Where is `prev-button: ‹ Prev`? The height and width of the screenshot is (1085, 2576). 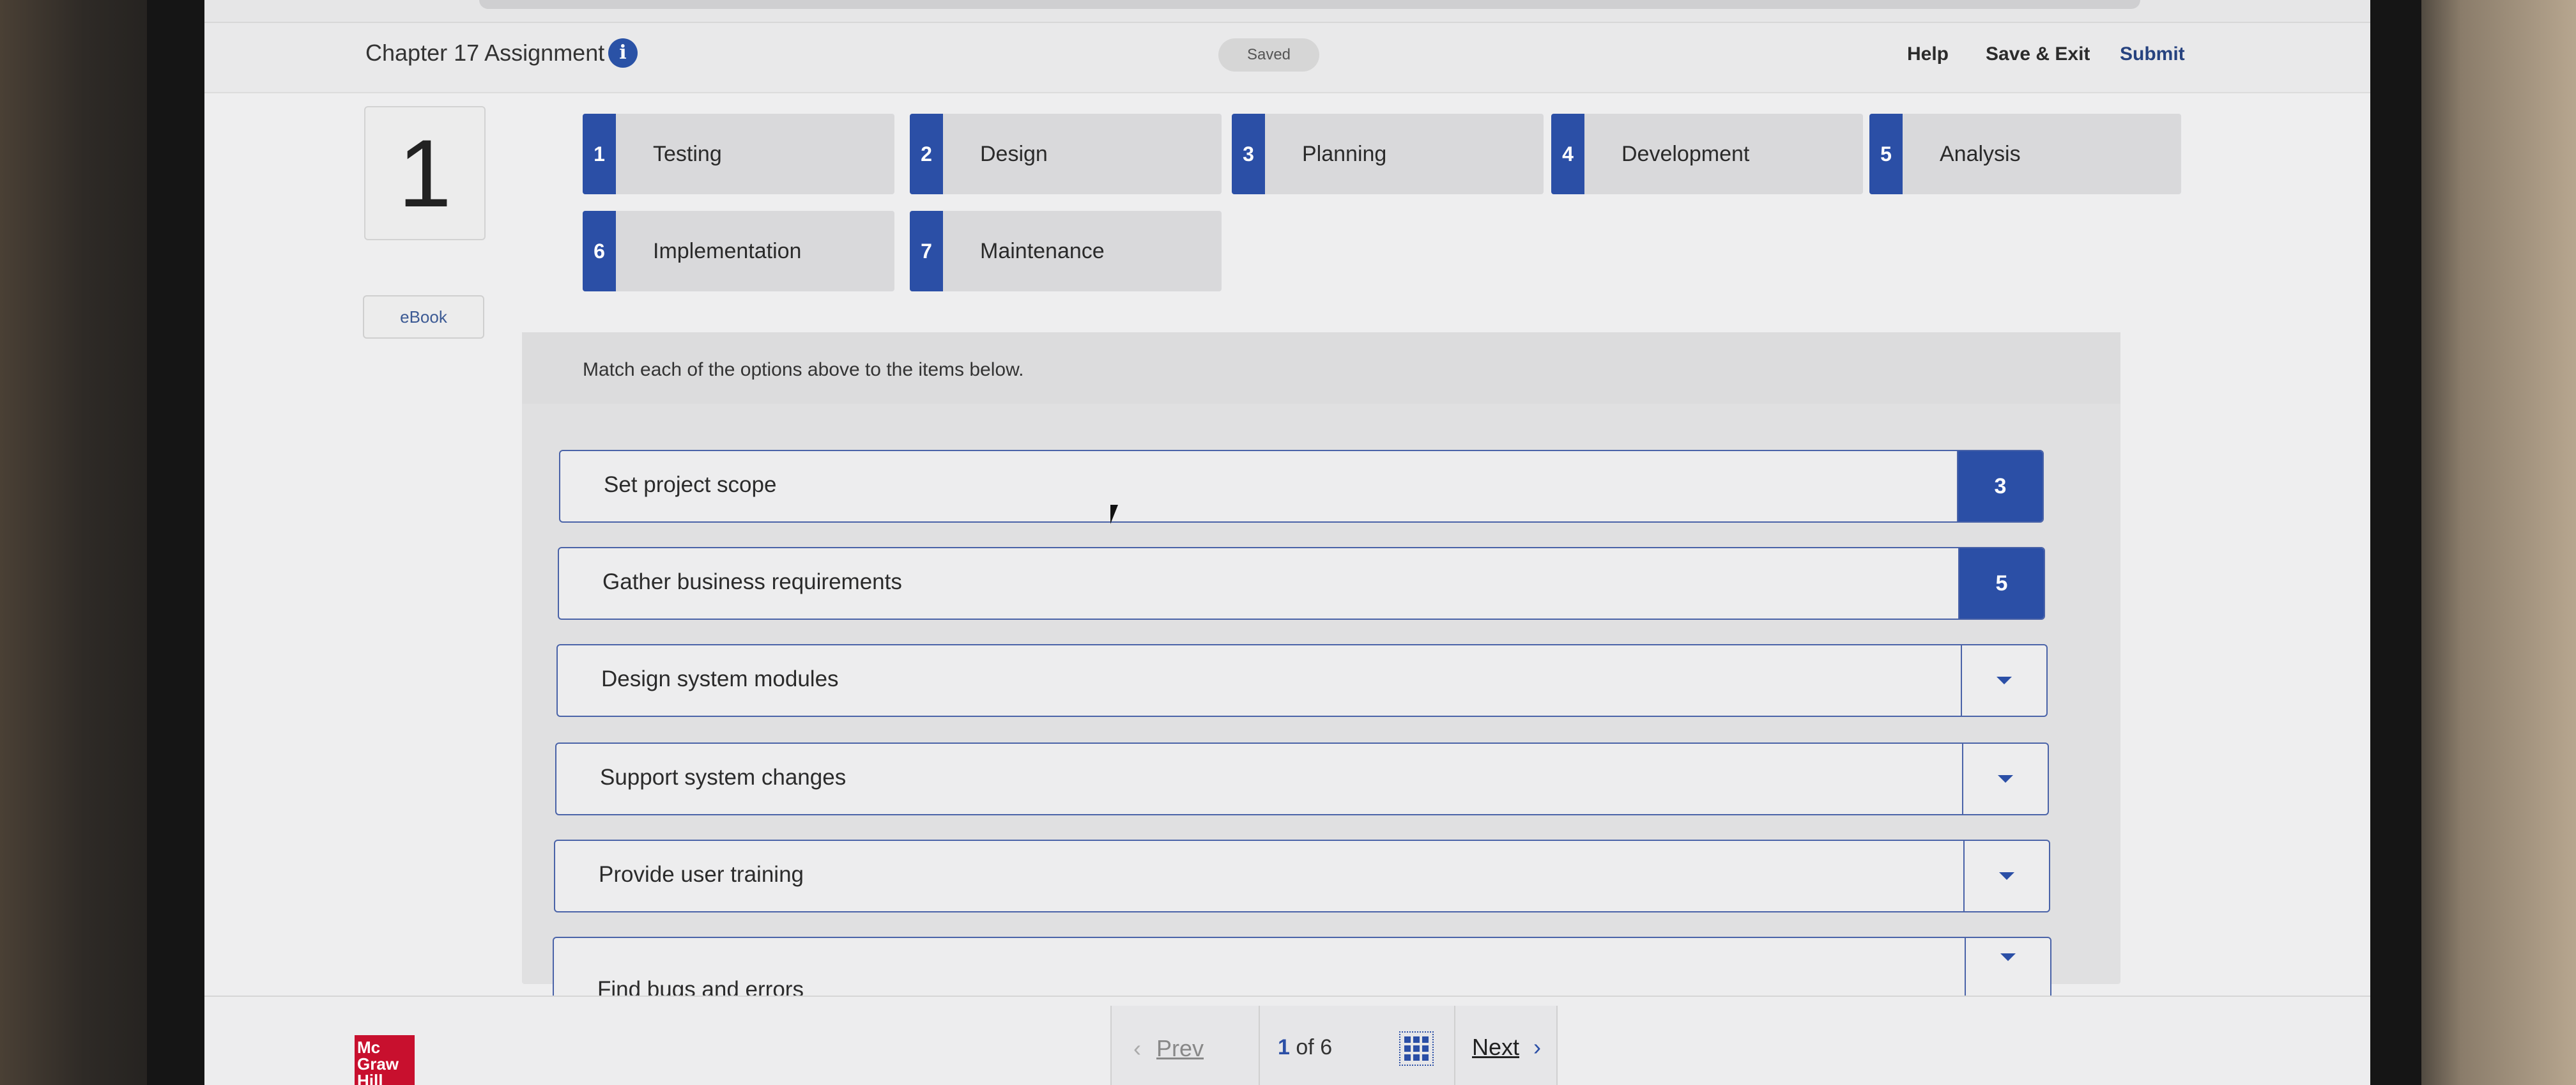 prev-button: ‹ Prev is located at coordinates (1168, 1048).